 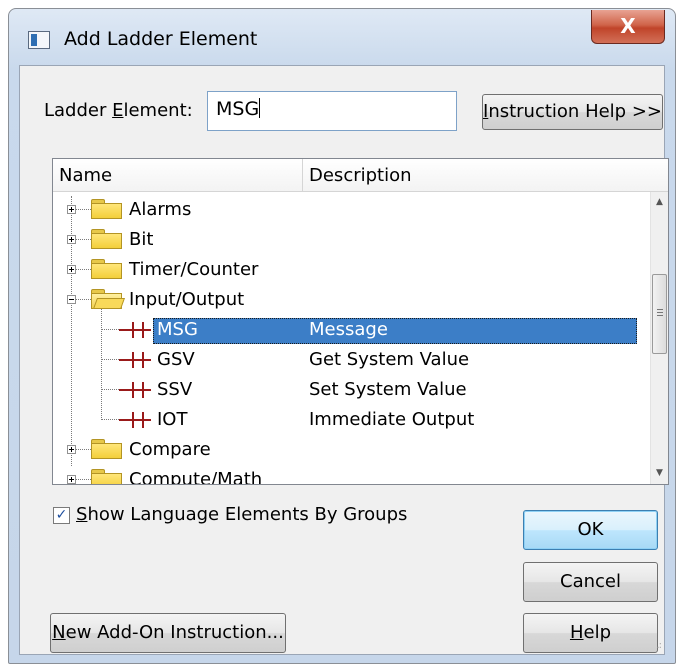 I want to click on collapse-icon, so click(x=71, y=299).